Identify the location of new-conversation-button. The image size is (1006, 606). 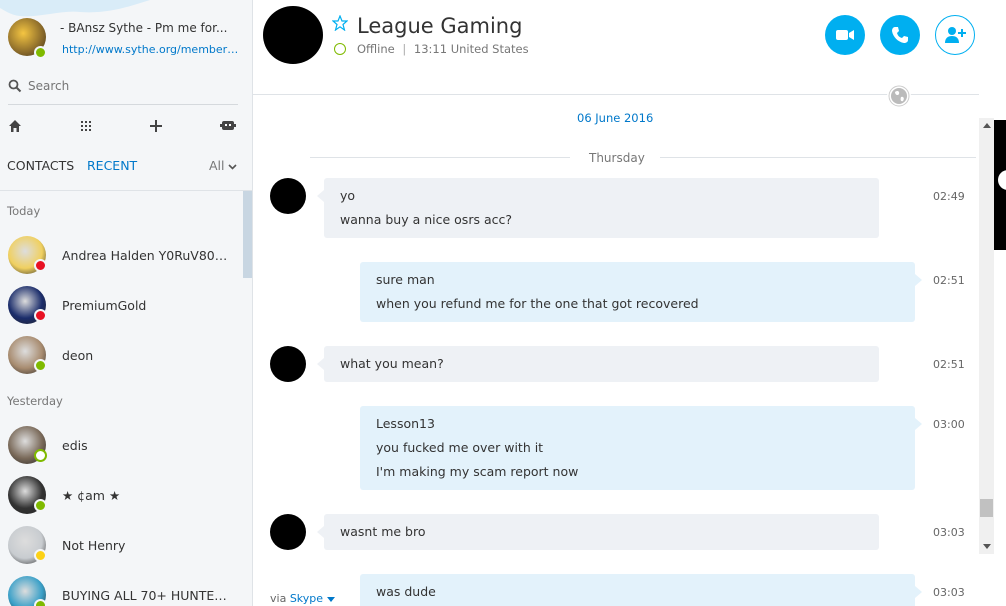
(156, 126).